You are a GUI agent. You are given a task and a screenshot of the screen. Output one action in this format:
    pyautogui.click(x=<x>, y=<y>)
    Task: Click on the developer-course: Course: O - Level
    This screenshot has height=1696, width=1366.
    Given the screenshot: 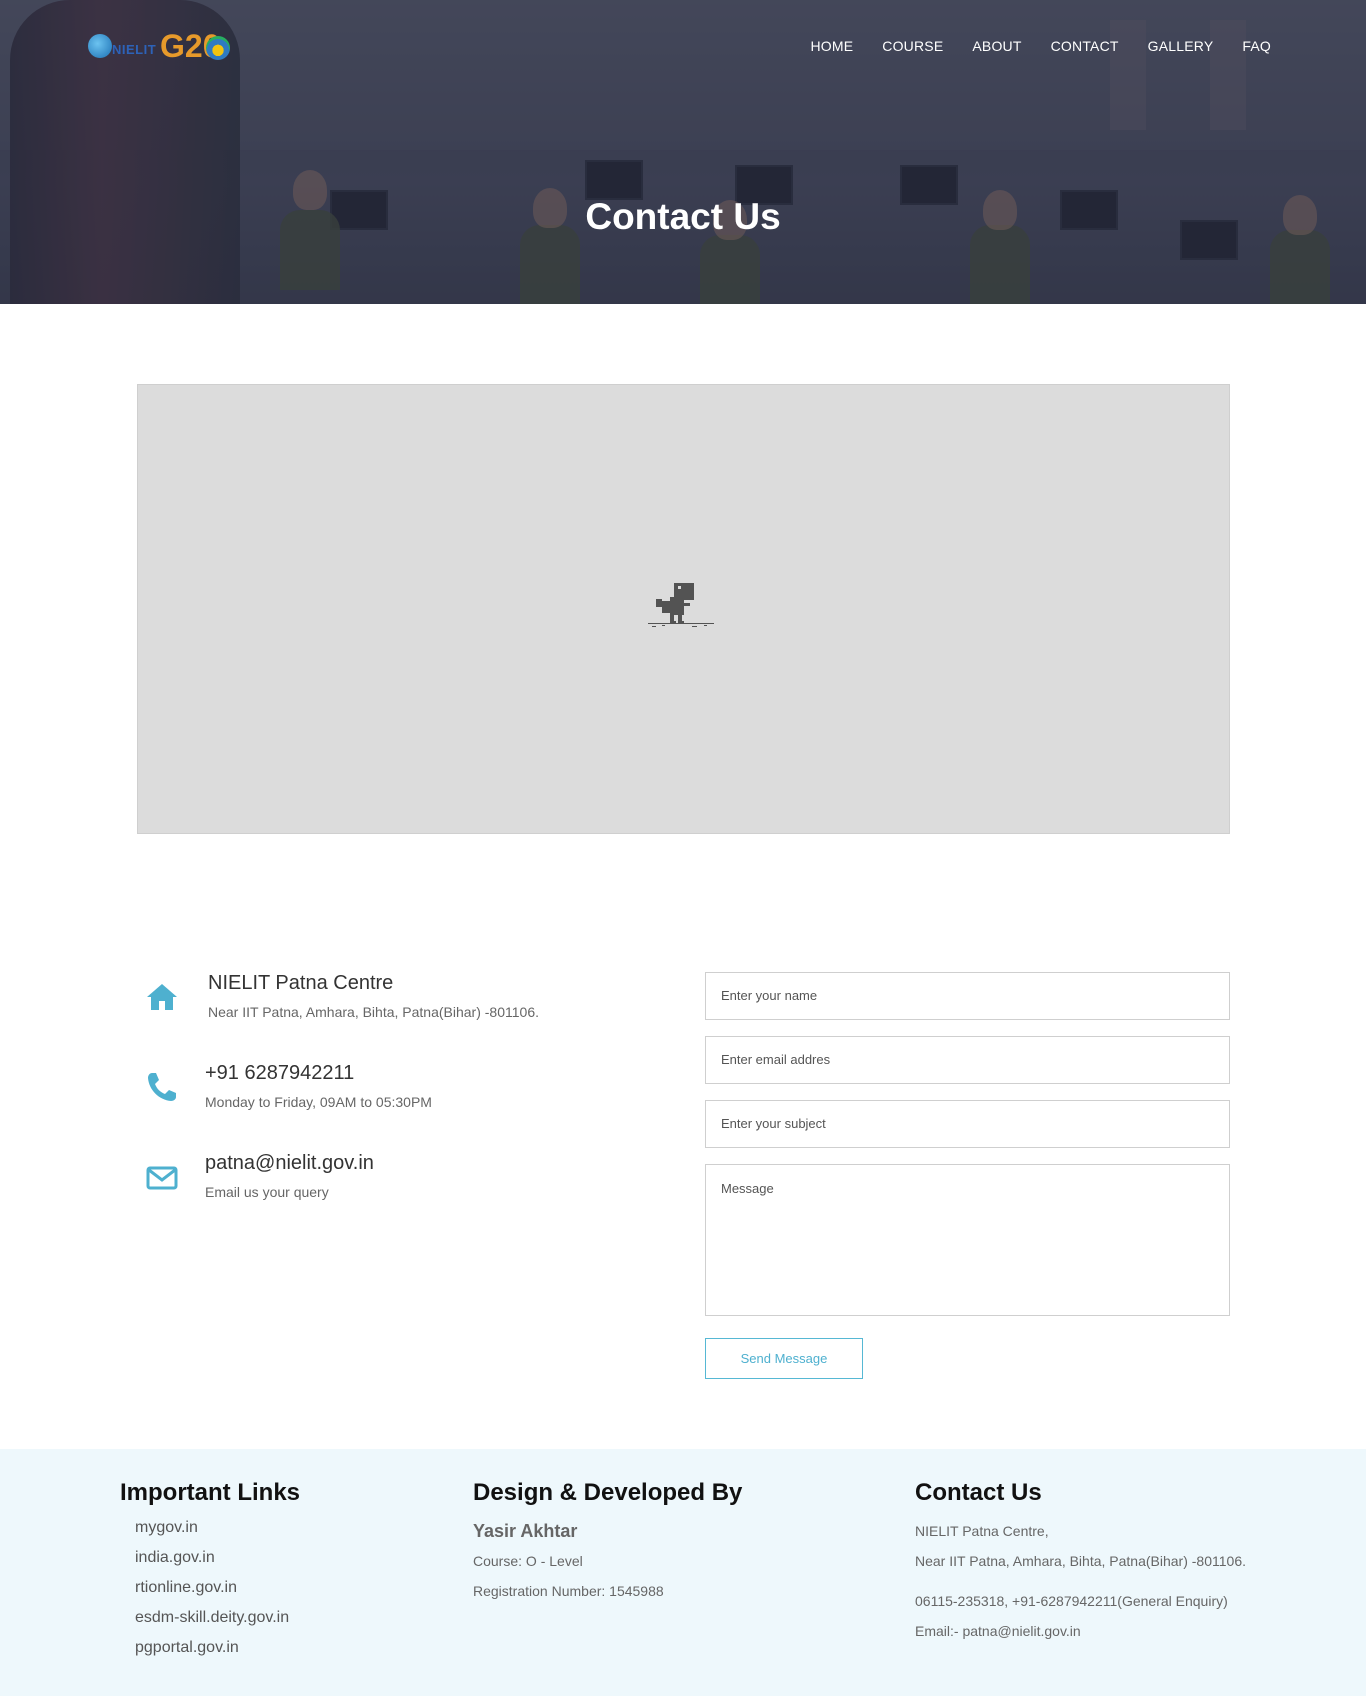 What is the action you would take?
    pyautogui.click(x=528, y=1561)
    